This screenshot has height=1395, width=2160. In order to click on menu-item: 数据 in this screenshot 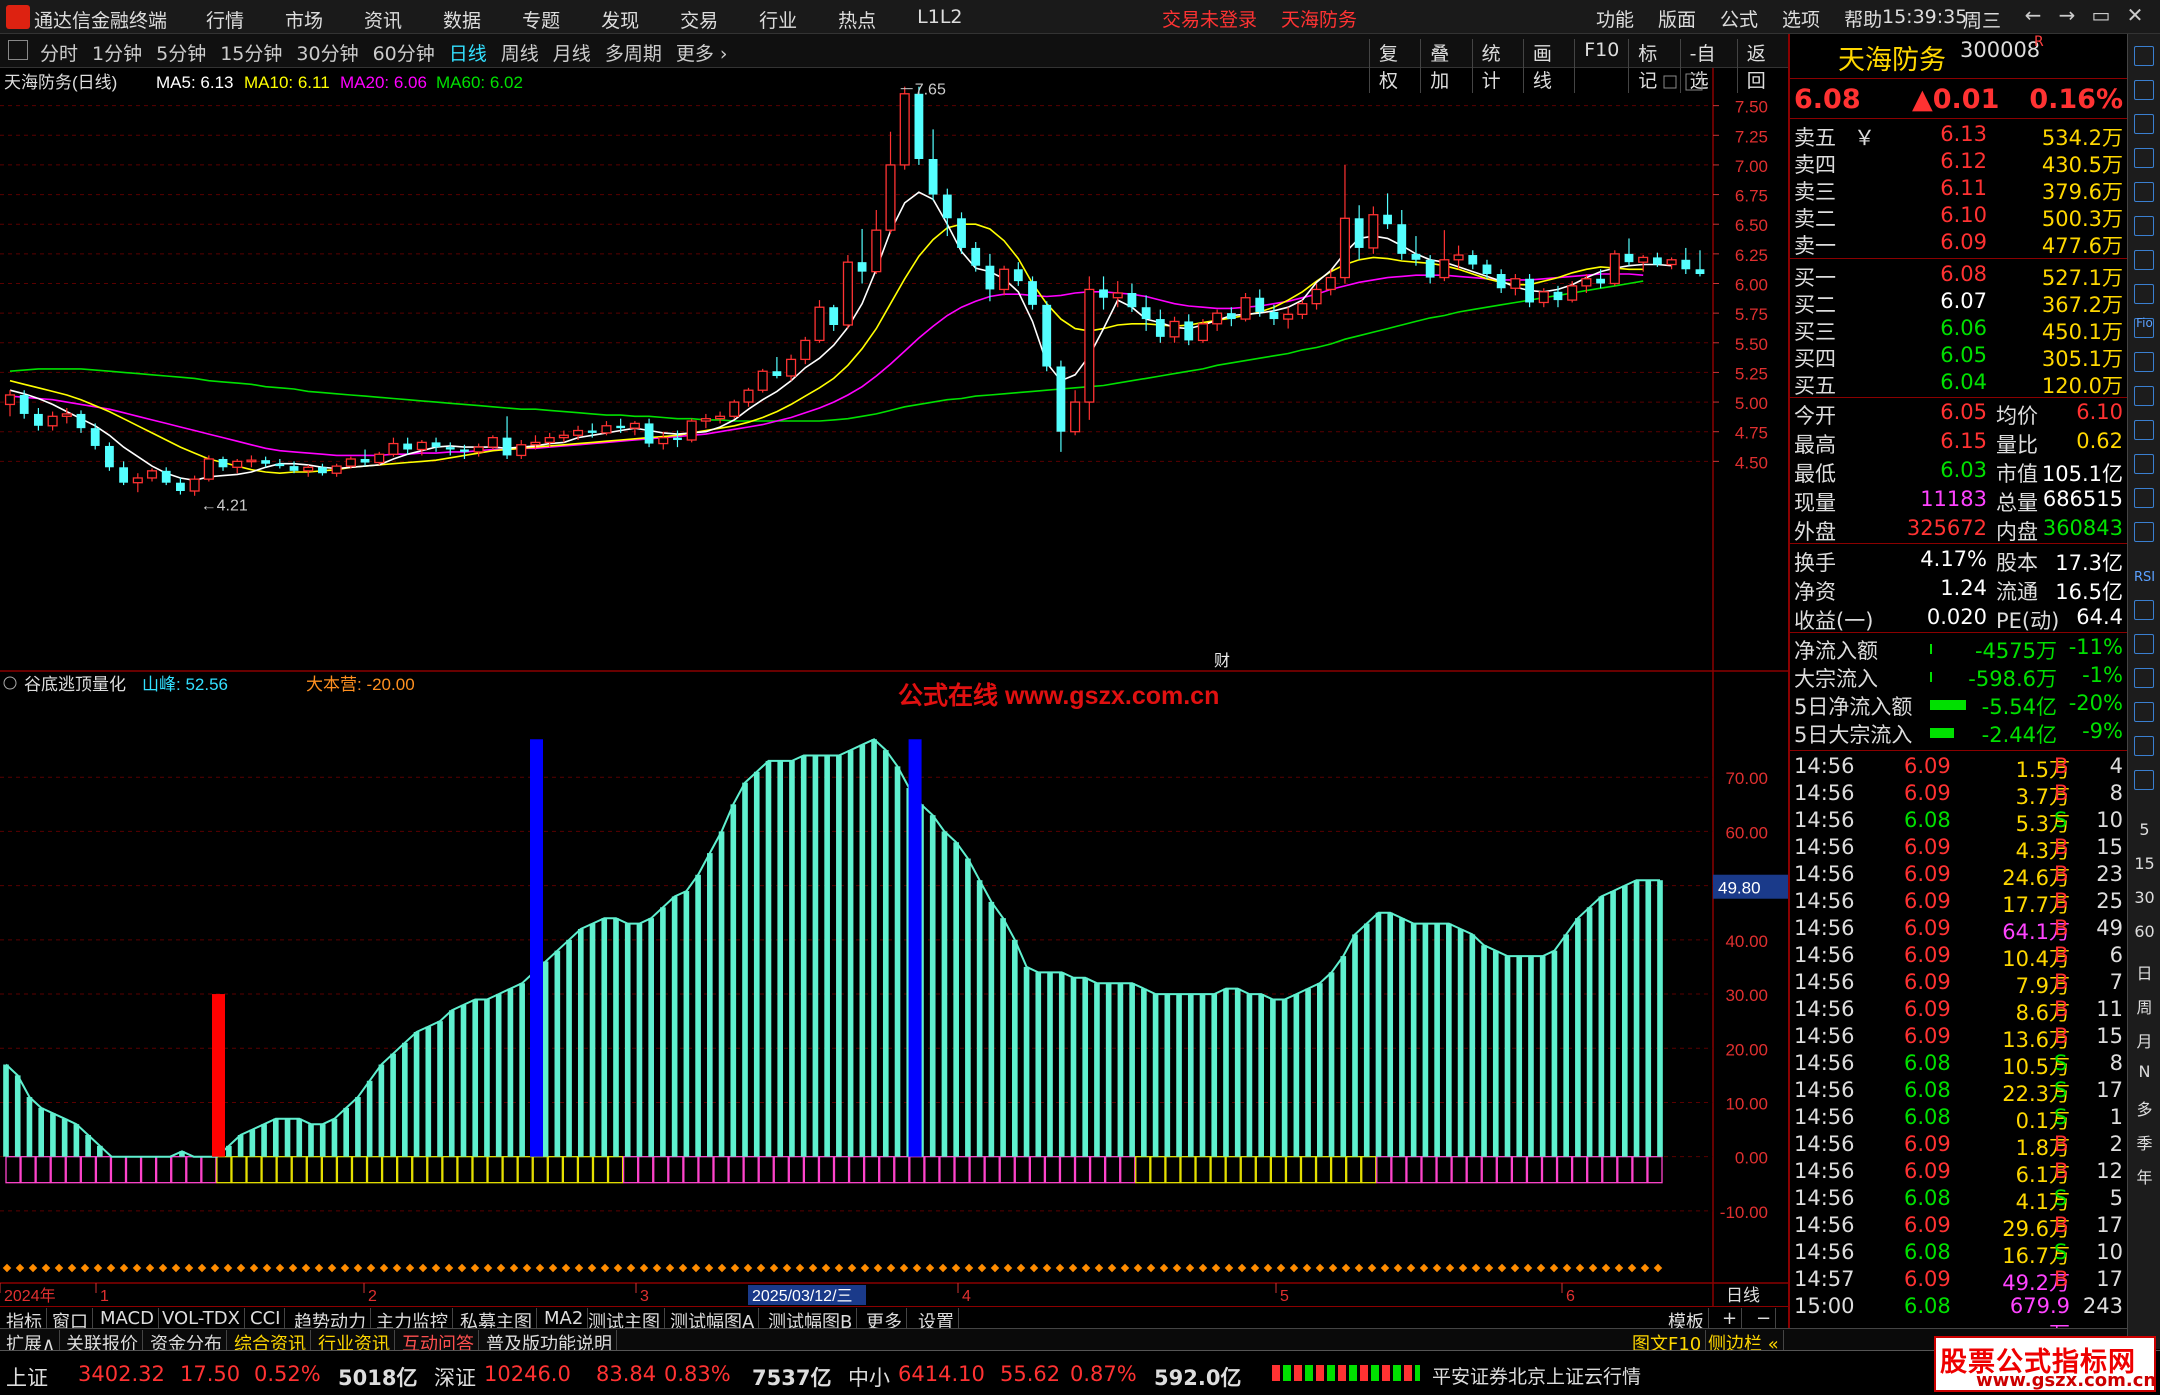, I will do `click(462, 19)`.